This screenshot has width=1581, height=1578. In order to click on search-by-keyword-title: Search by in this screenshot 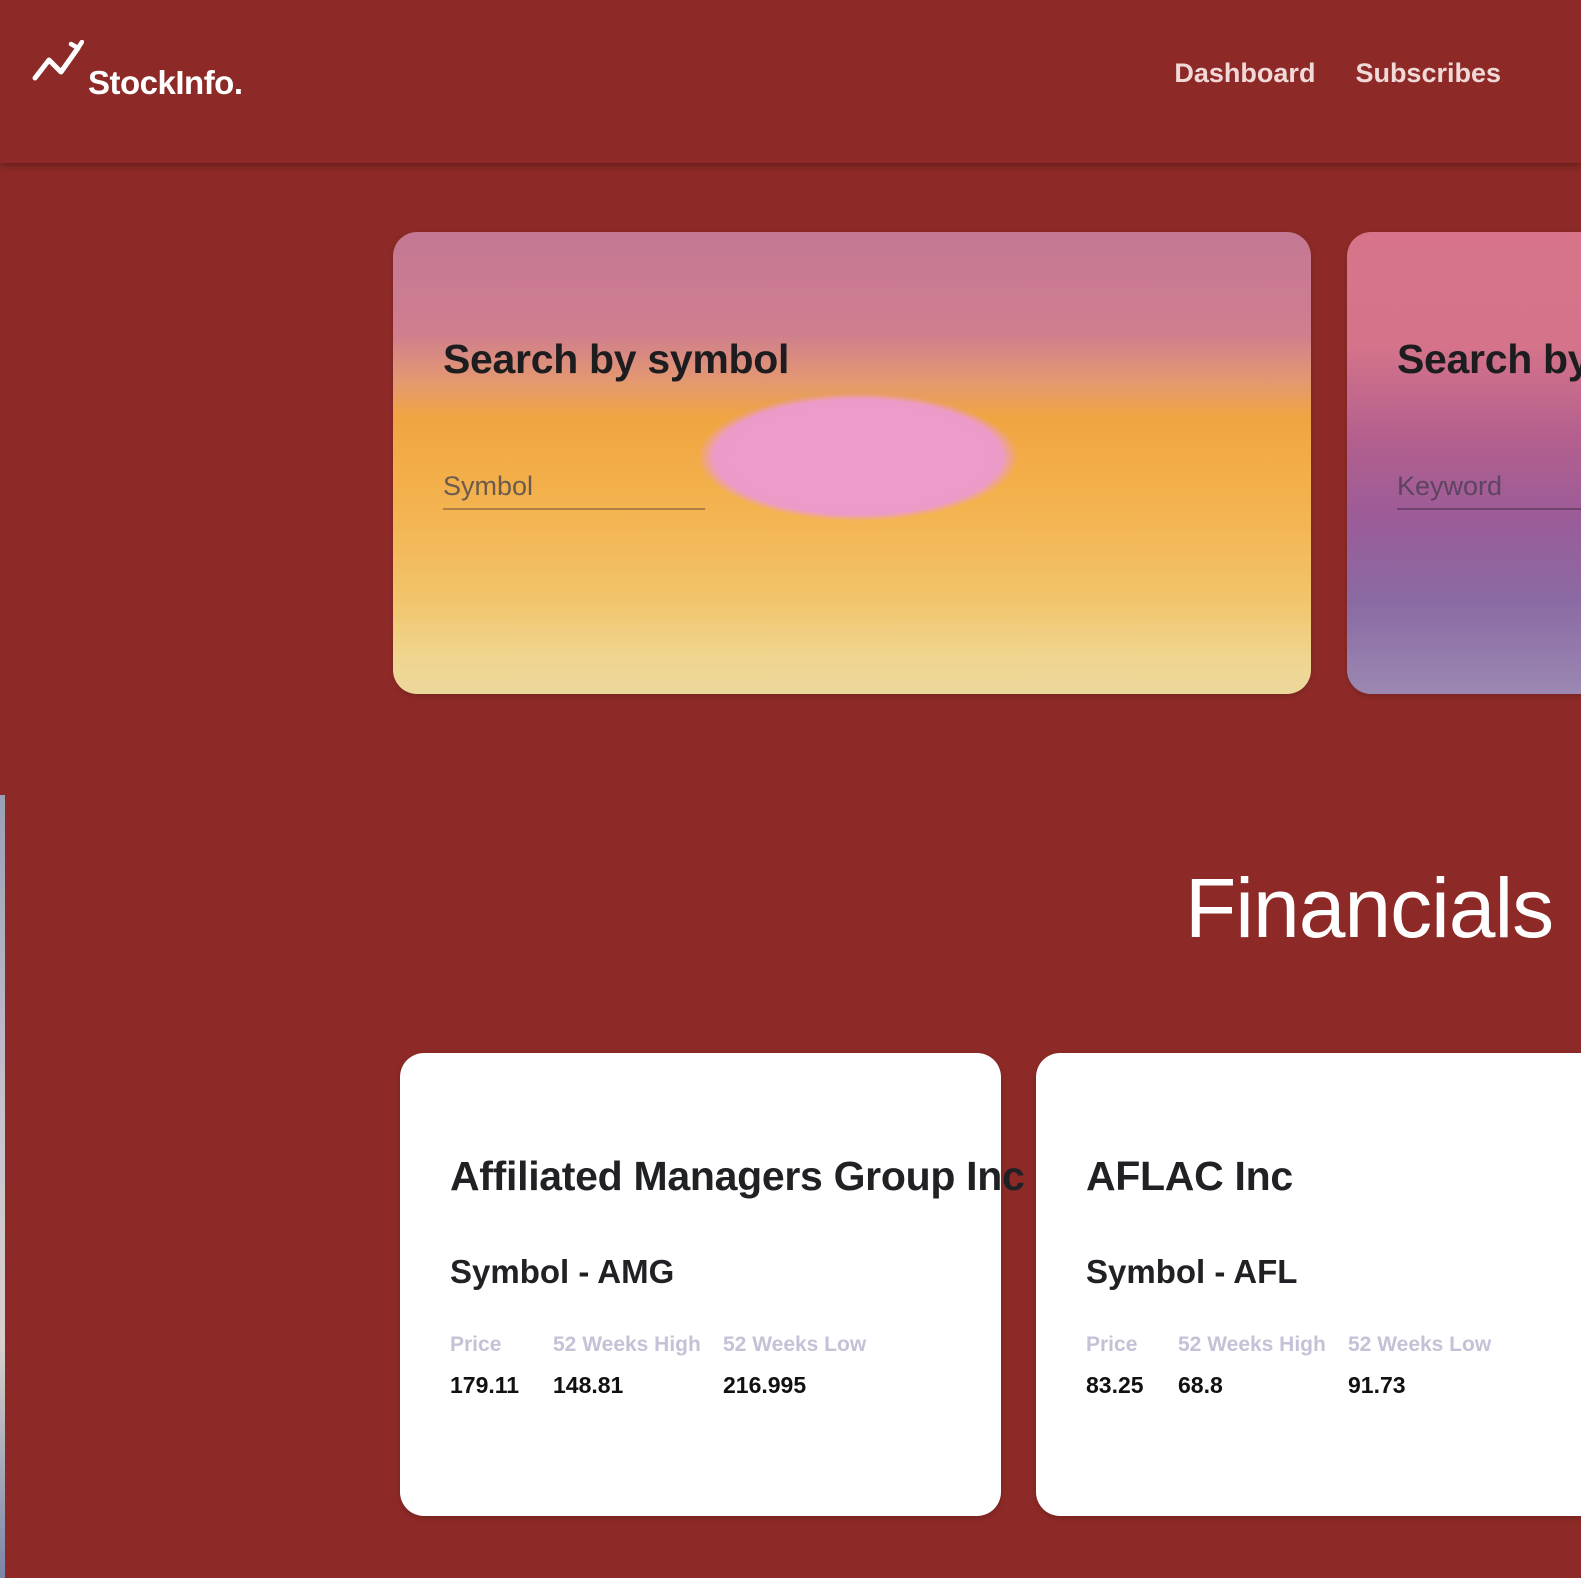, I will do `click(1489, 359)`.